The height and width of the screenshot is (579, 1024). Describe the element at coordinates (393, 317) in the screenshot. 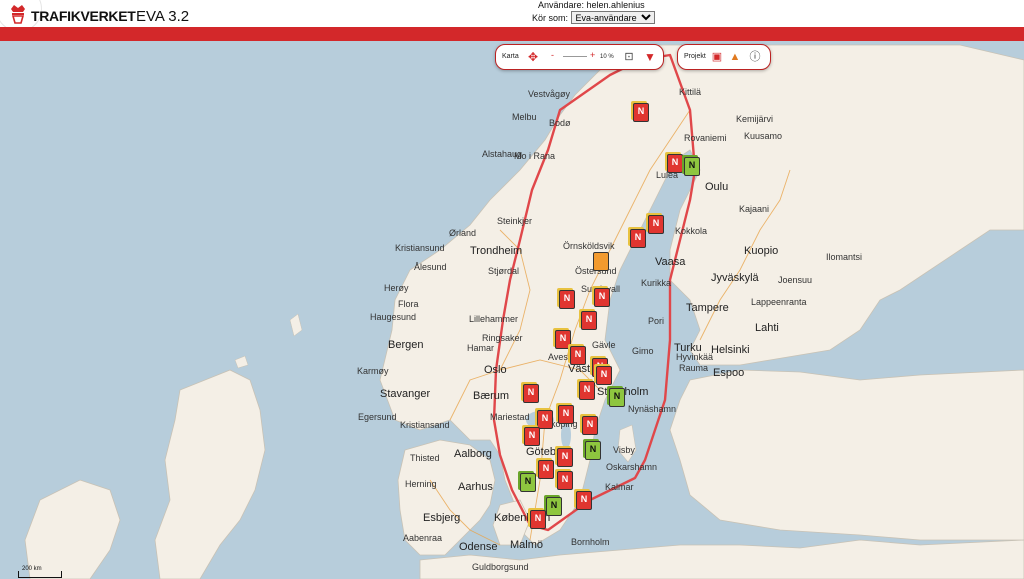

I see `map-label: Haugesund` at that location.